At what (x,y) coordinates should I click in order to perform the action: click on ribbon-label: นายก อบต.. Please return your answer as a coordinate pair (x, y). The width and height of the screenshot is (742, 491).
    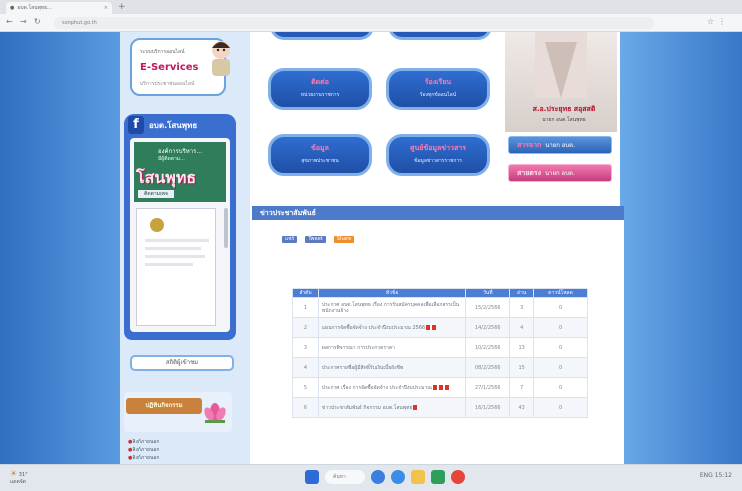
    Looking at the image, I should click on (560, 173).